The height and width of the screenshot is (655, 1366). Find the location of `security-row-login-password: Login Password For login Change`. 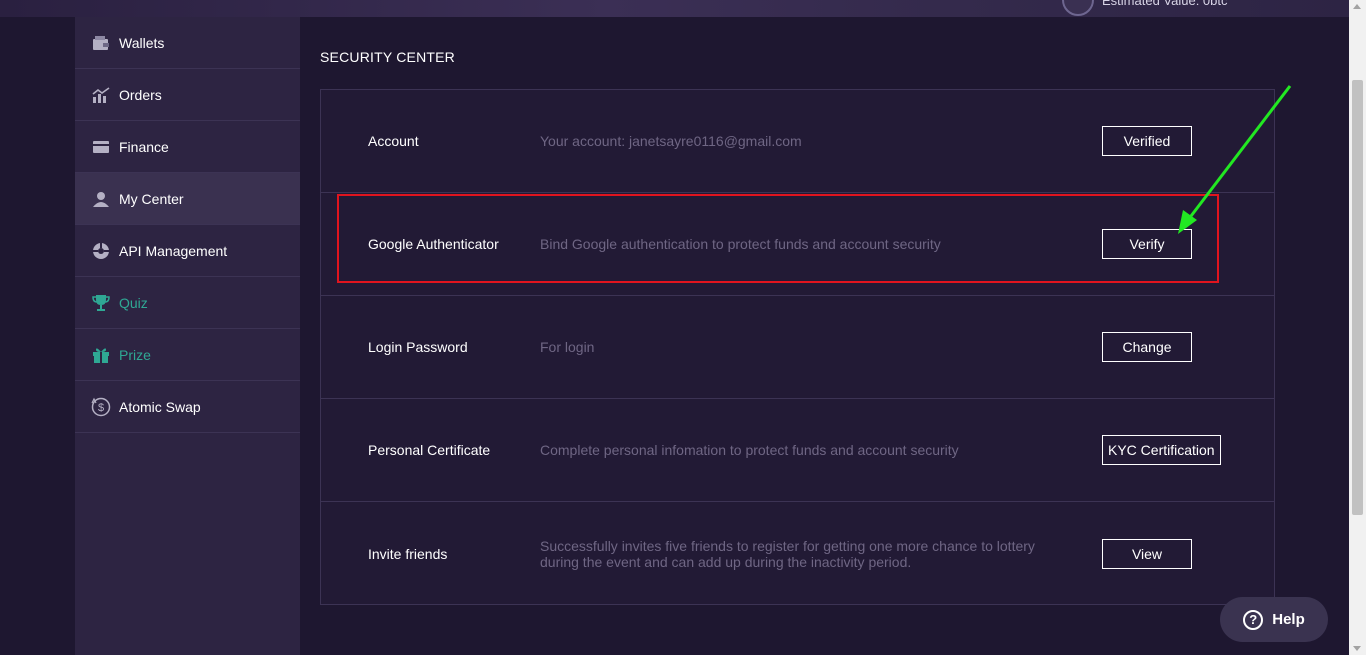

security-row-login-password: Login Password For login Change is located at coordinates (797, 347).